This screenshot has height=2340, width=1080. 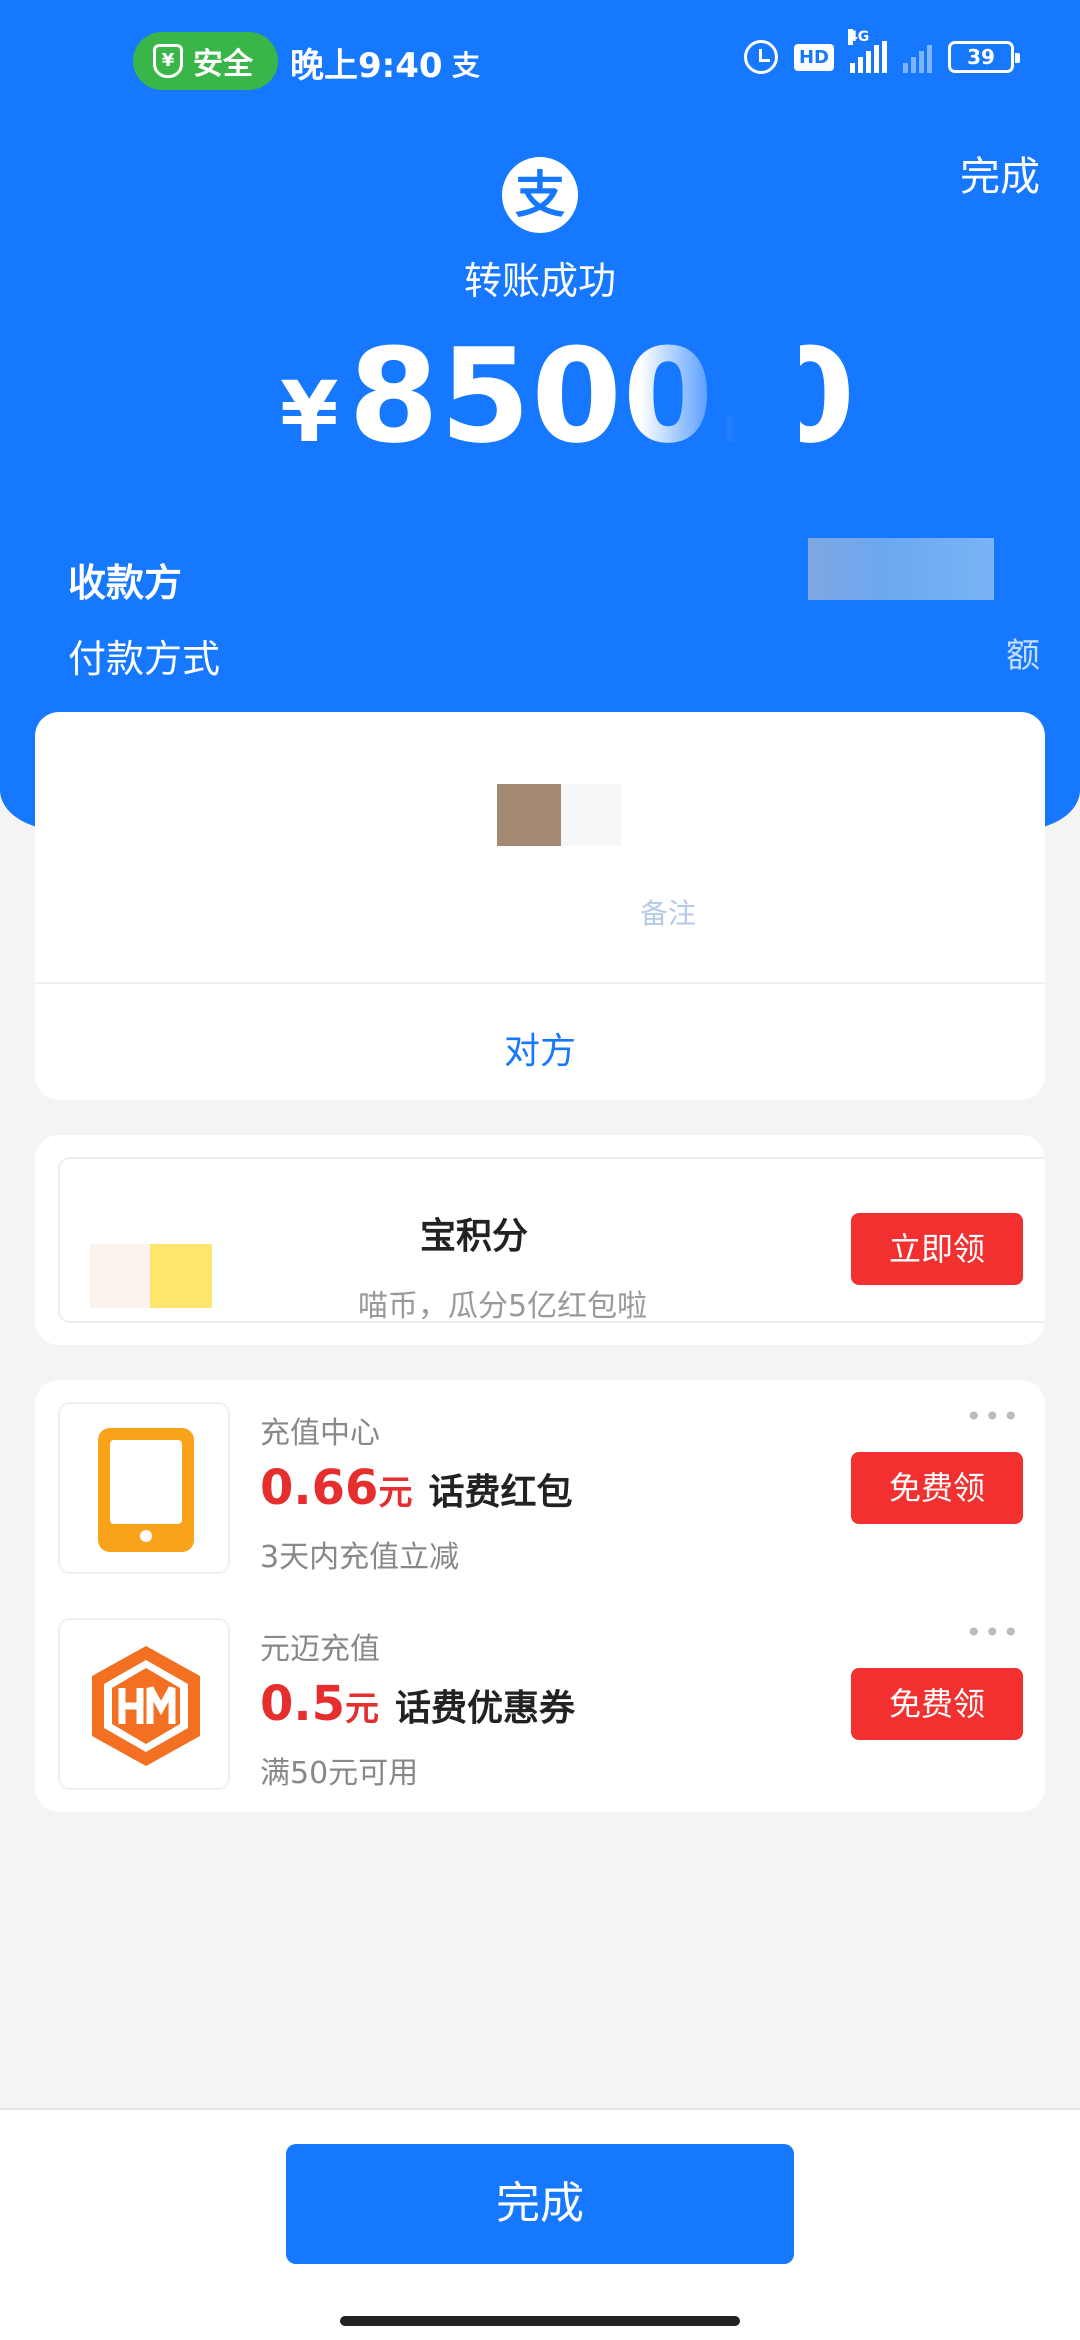 I want to click on alarm-icon, so click(x=760, y=57).